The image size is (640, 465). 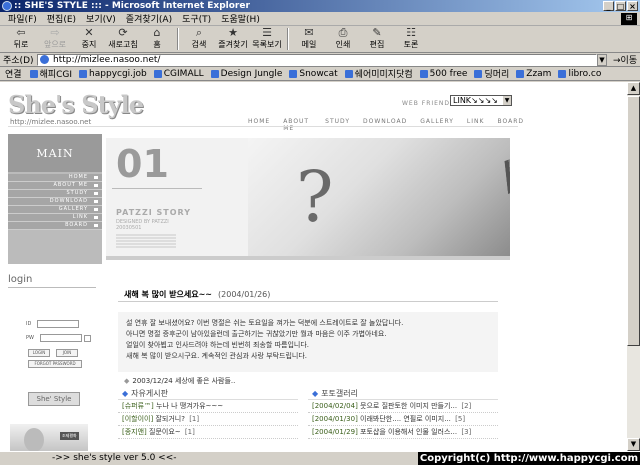 I want to click on links-label: 연결, so click(x=13, y=75).